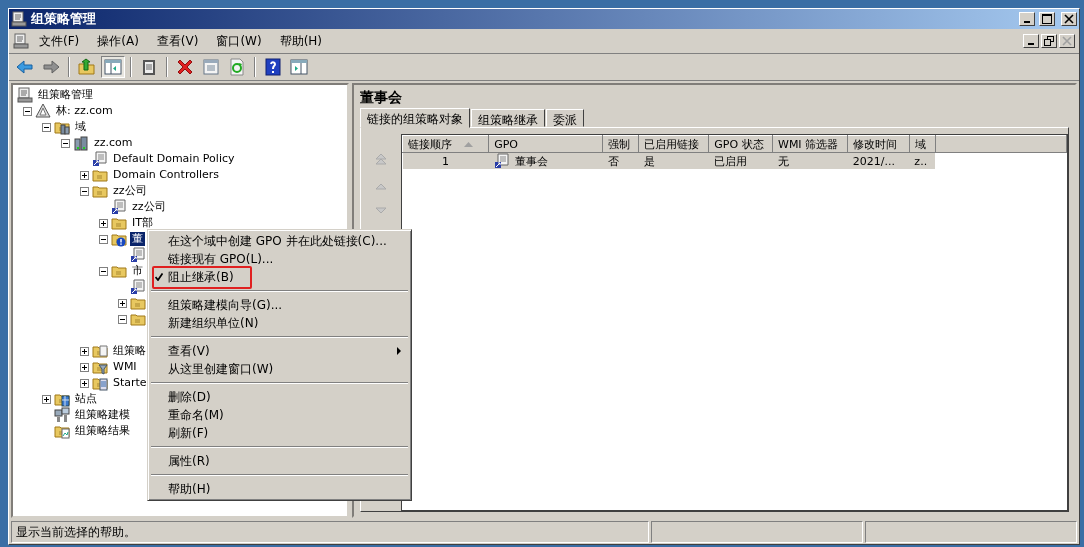 The image size is (1084, 547). Describe the element at coordinates (119, 239) in the screenshot. I see `folder-alert-icon` at that location.